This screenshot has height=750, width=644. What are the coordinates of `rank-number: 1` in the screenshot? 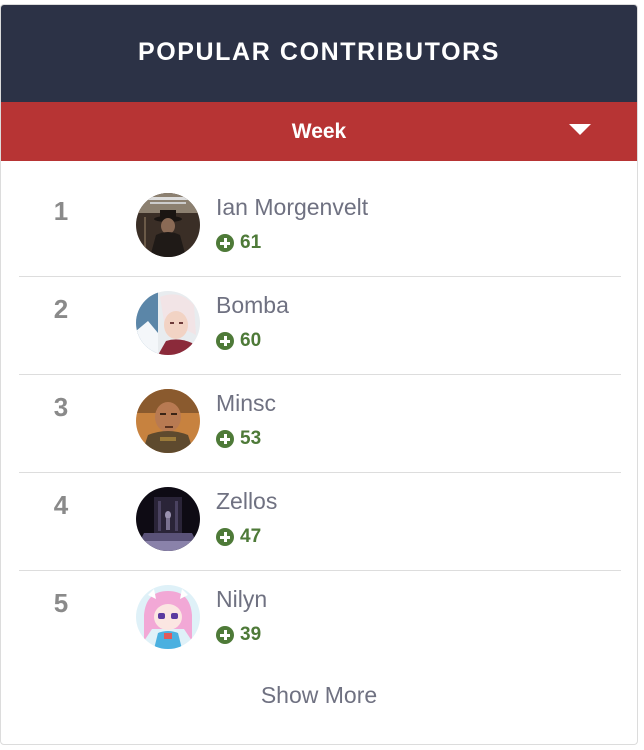 It's located at (61, 211).